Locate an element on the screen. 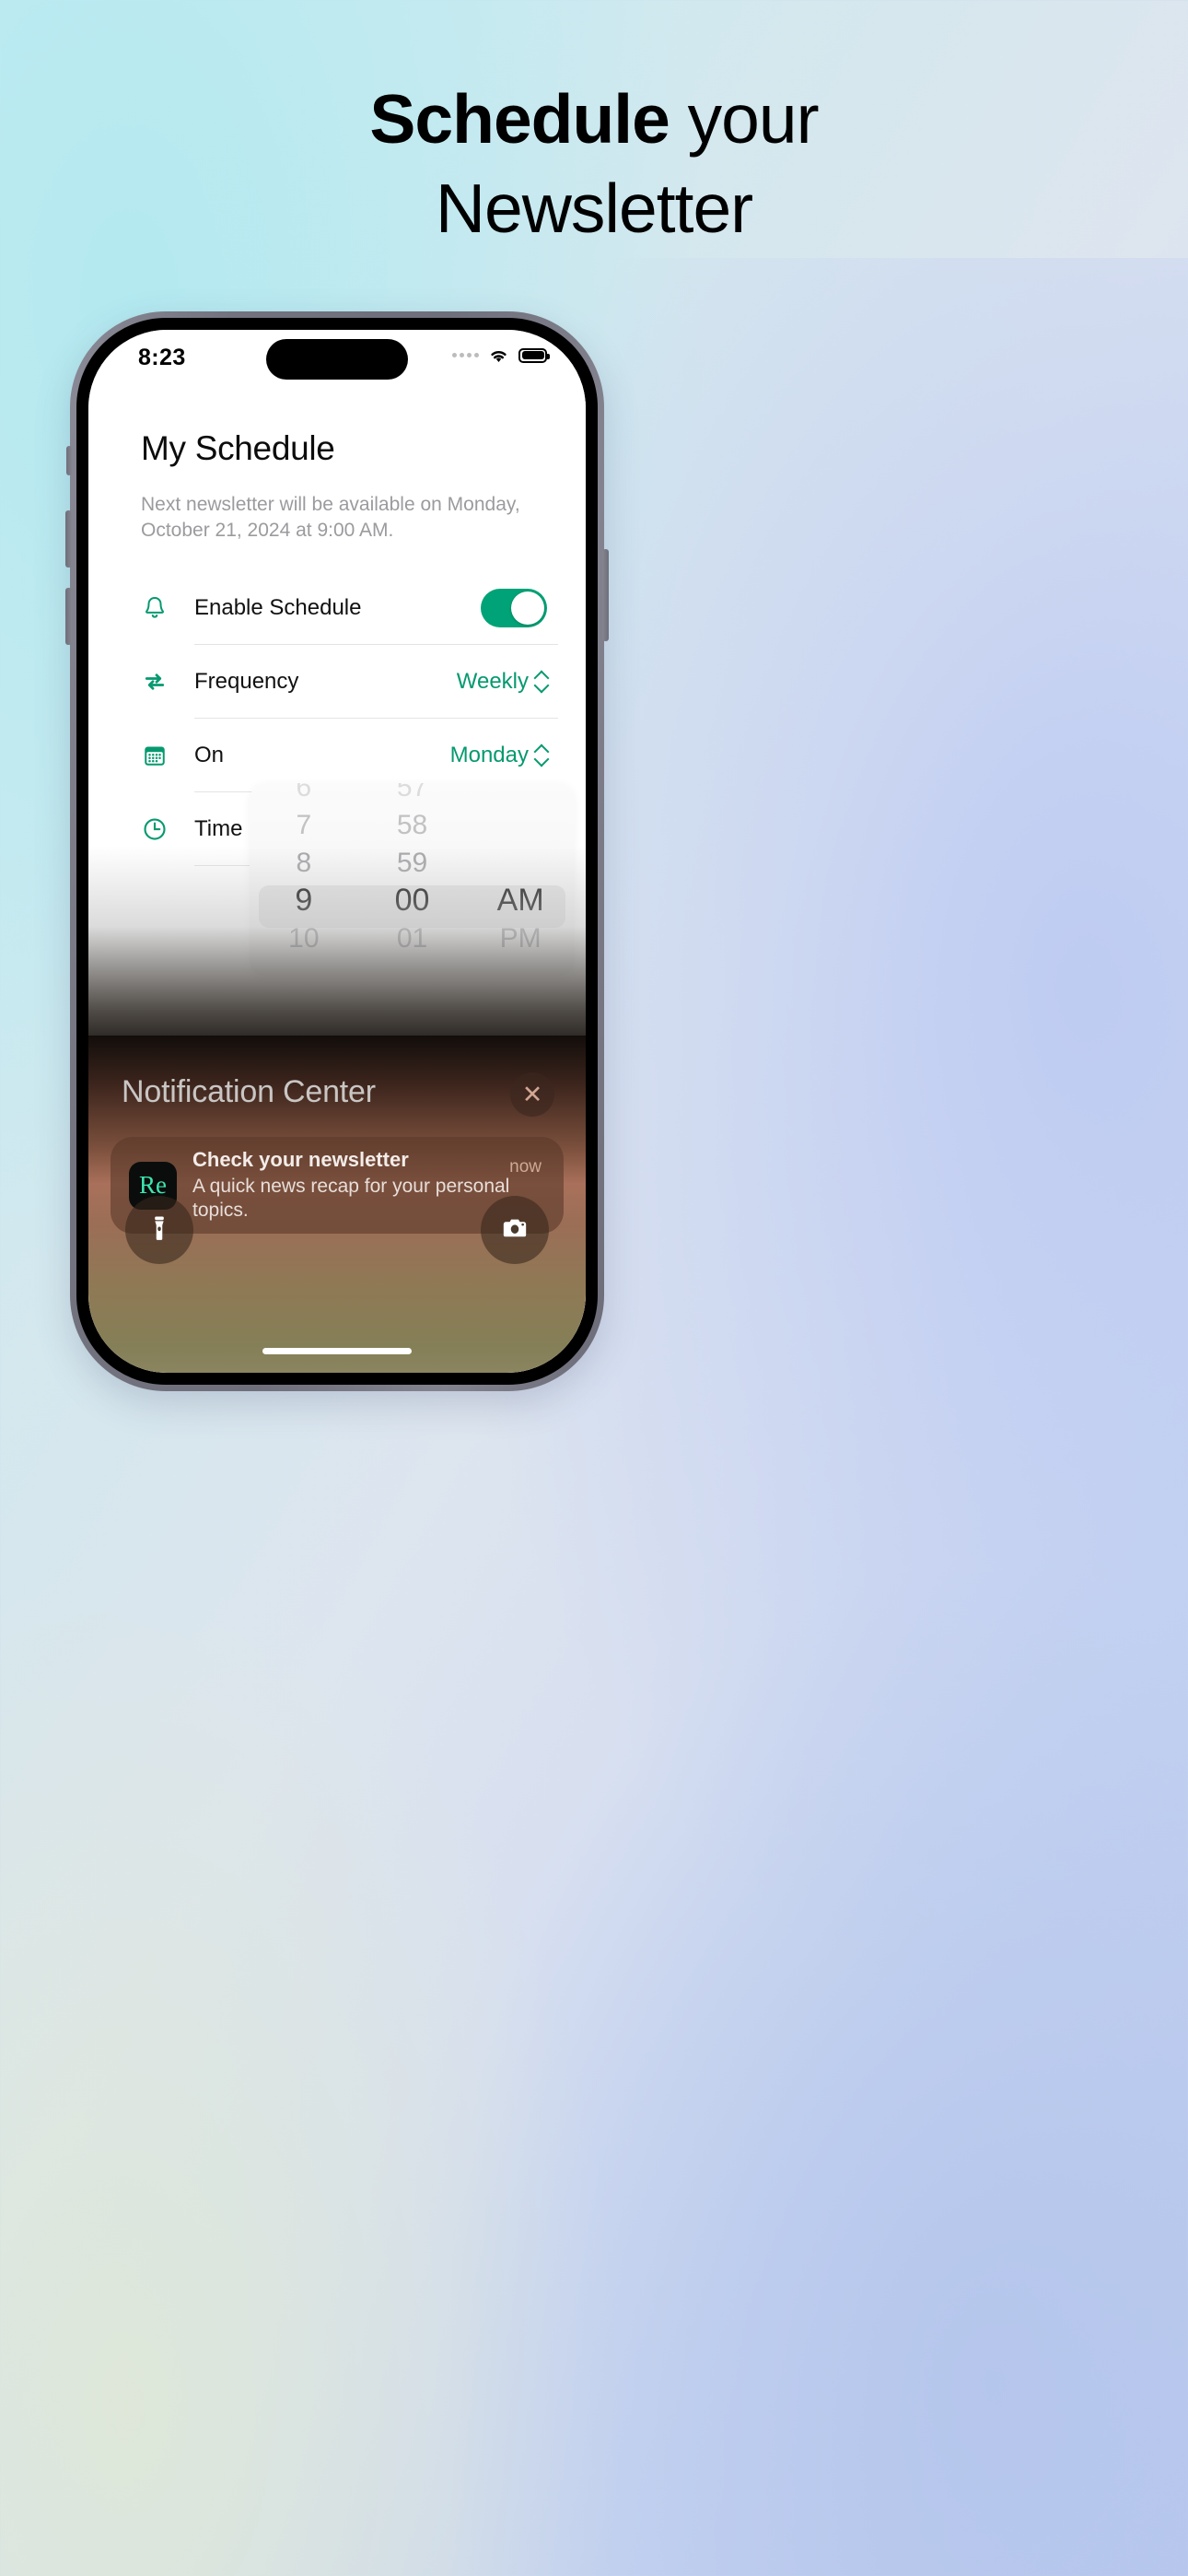 This screenshot has height=2576, width=1188. picker-option: 8 is located at coordinates (304, 863).